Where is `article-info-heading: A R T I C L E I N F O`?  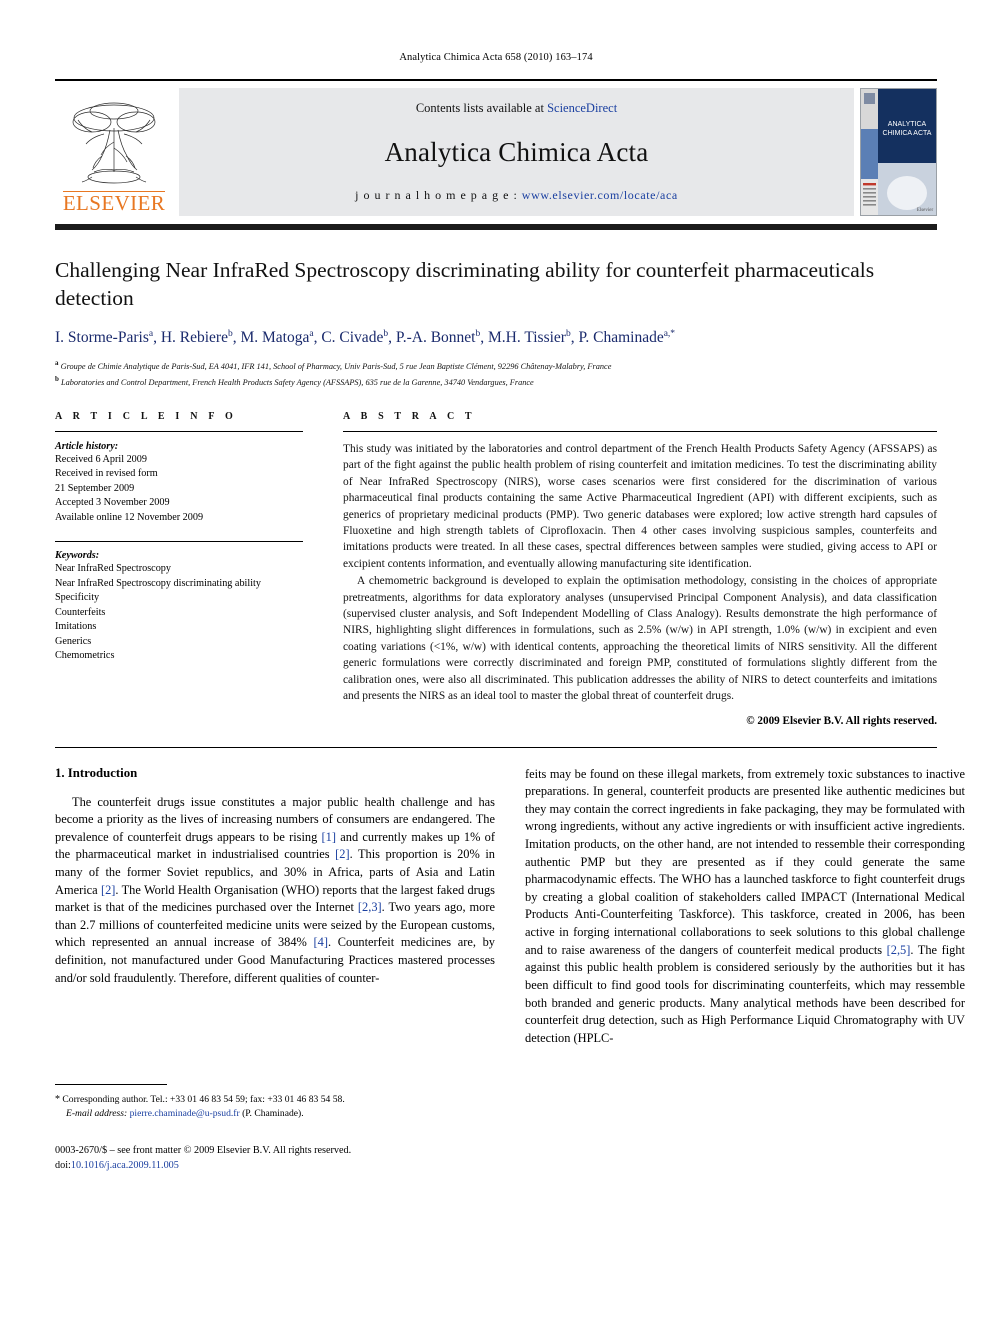 article-info-heading: A R T I C L E I N F O is located at coordinates (146, 416).